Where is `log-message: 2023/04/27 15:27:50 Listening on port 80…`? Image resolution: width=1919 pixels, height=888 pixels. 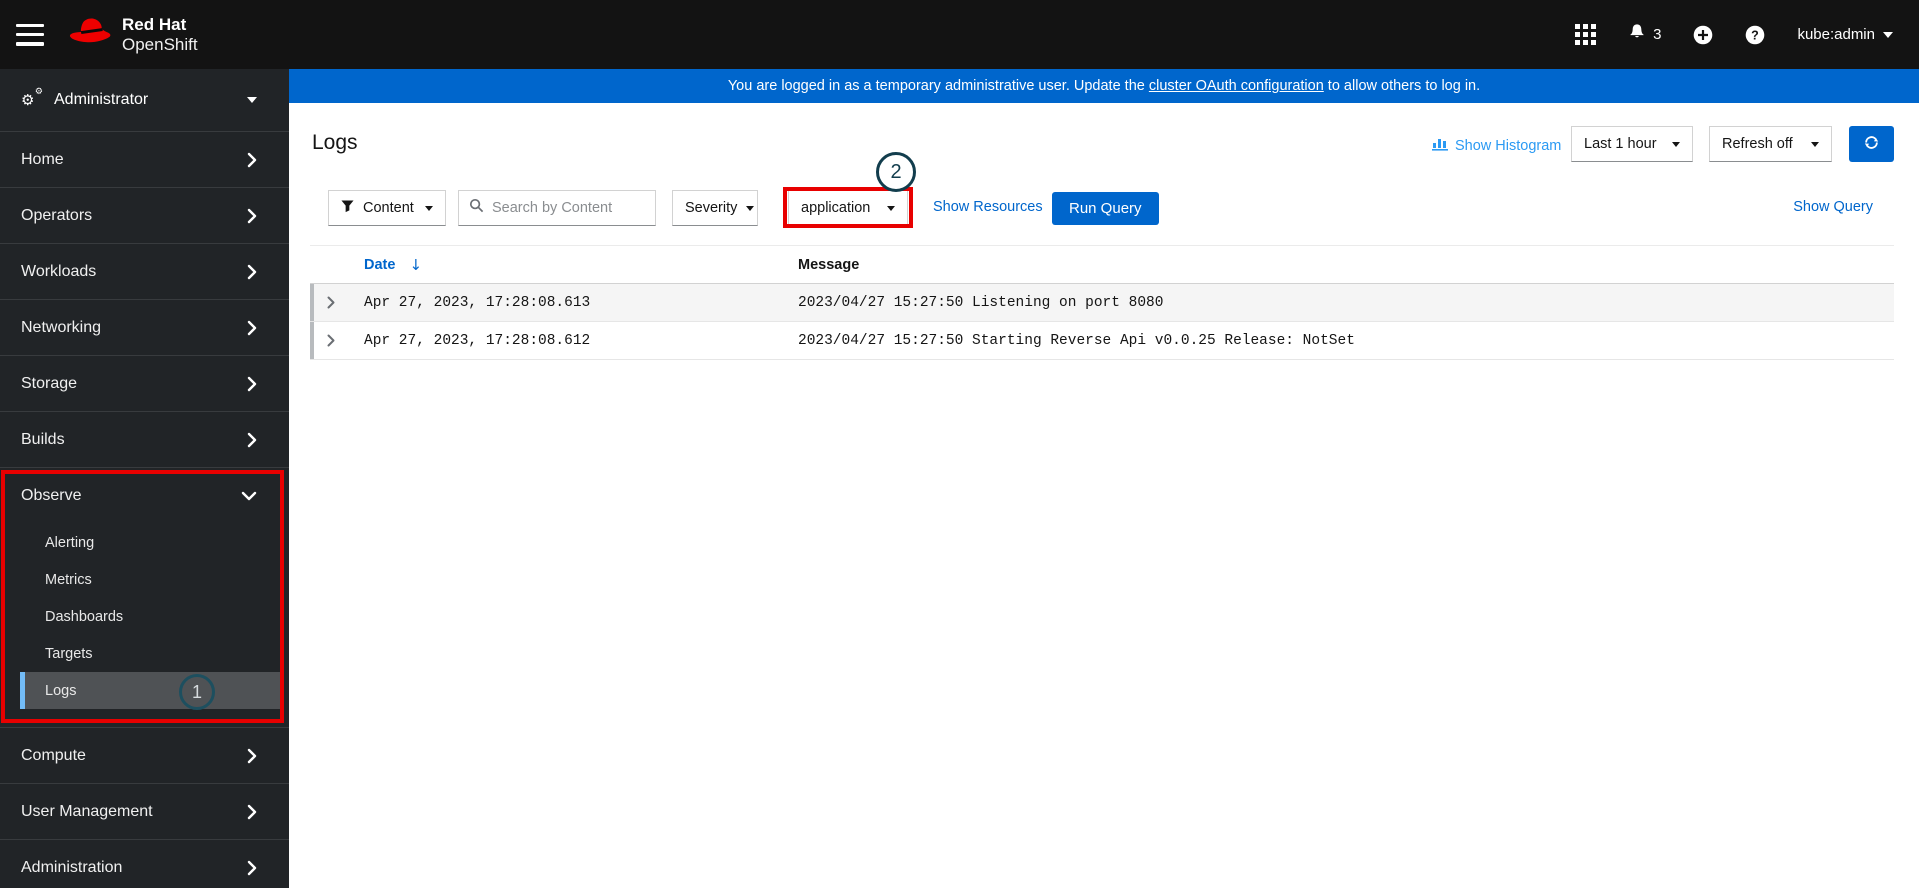
log-message: 2023/04/27 15:27:50 Listening on port 80… is located at coordinates (981, 302).